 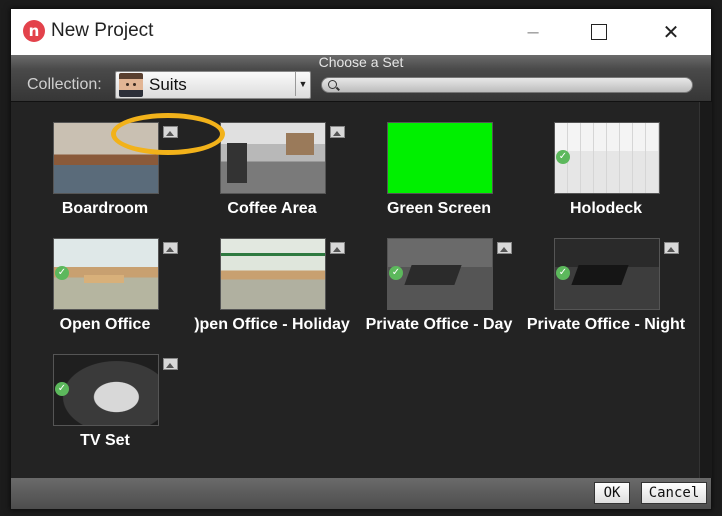 I want to click on set-label: Coffee Area, so click(x=272, y=208).